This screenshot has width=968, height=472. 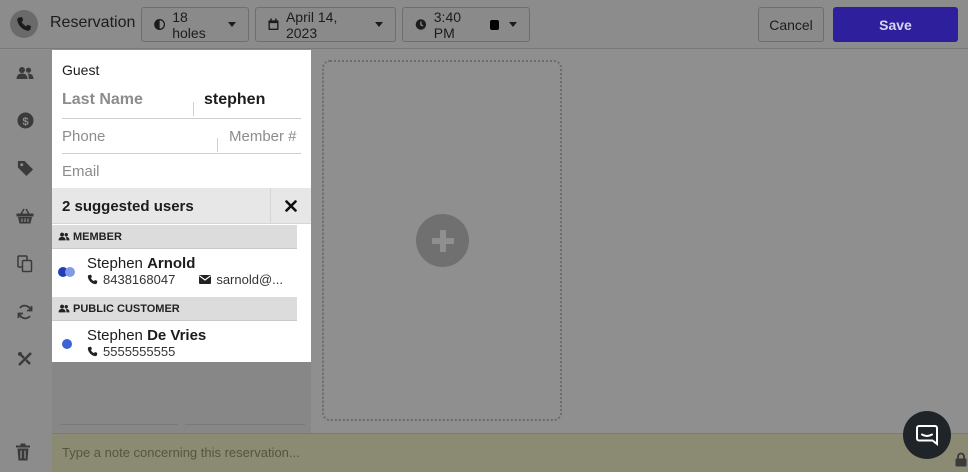 I want to click on time-dropdown: 3:40 PM, so click(x=466, y=24).